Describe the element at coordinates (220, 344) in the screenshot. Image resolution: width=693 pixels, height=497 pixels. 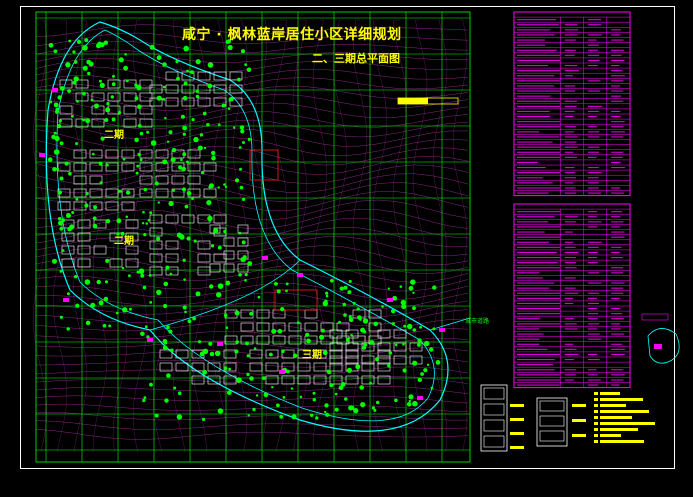
I see `marker-dot` at that location.